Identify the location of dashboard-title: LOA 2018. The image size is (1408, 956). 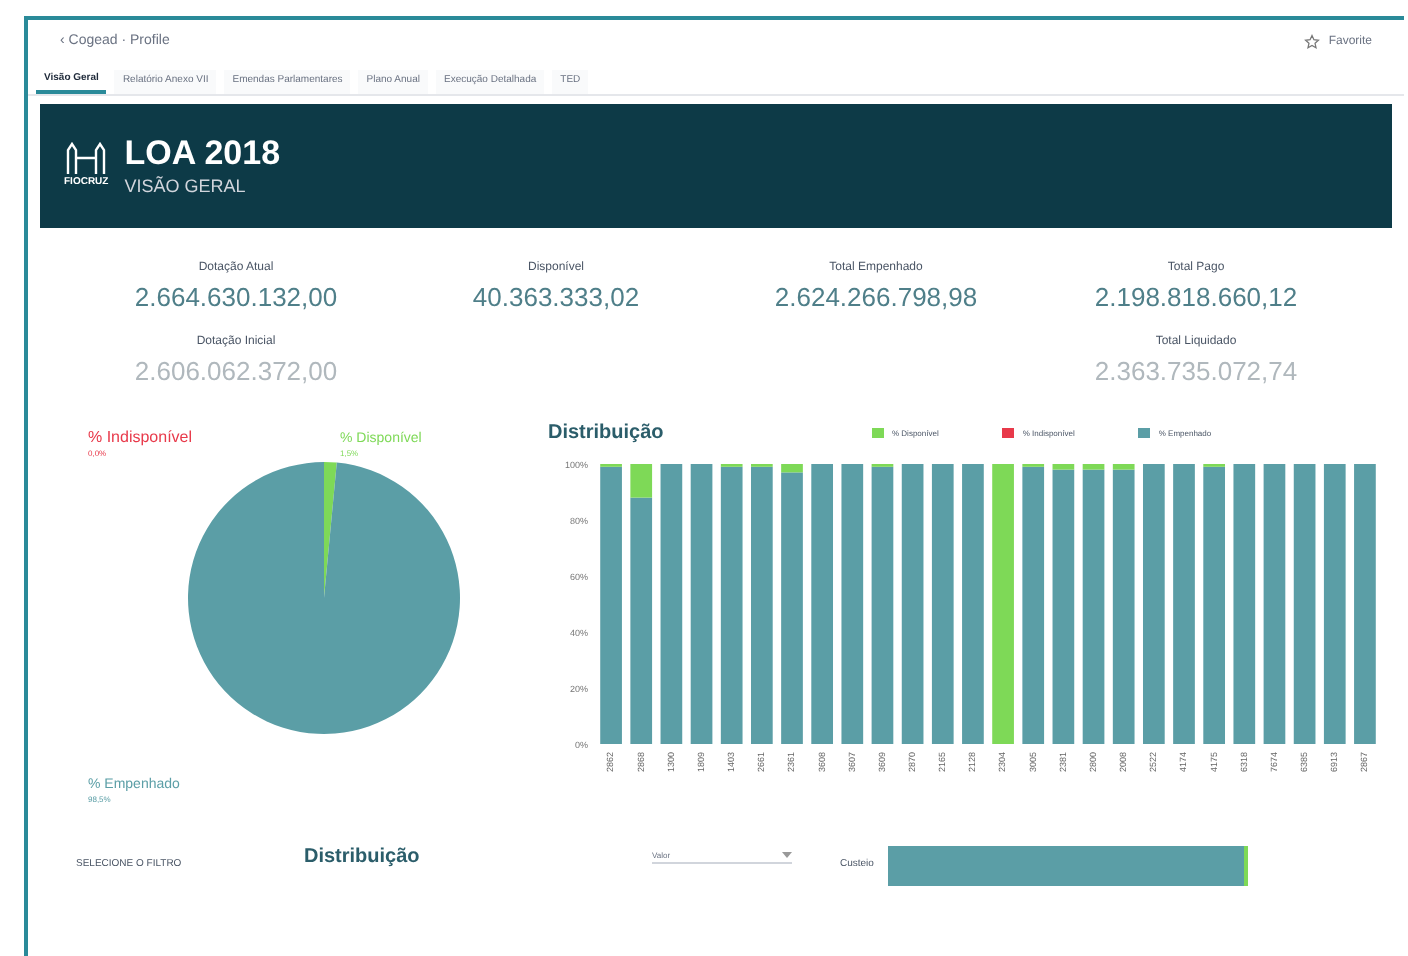
(202, 152).